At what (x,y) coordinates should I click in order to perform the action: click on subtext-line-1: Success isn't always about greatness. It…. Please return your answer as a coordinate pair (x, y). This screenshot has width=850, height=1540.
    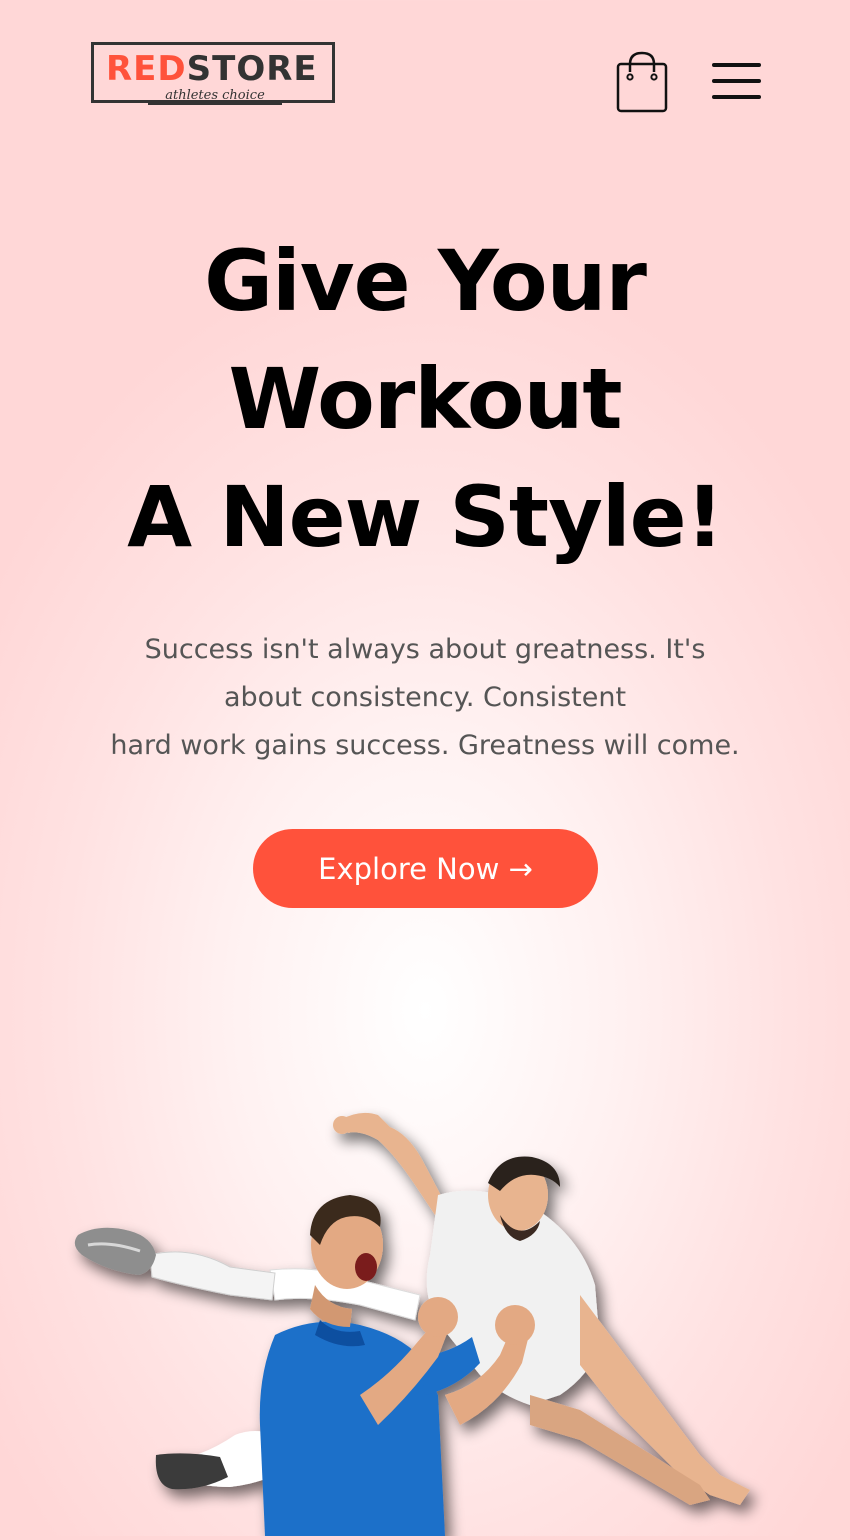
    Looking at the image, I should click on (425, 649).